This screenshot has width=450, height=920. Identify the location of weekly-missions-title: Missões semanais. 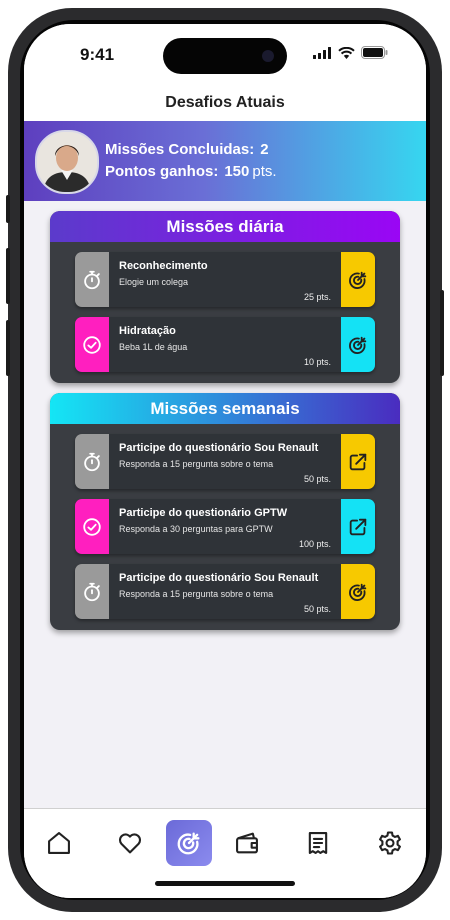
(225, 408).